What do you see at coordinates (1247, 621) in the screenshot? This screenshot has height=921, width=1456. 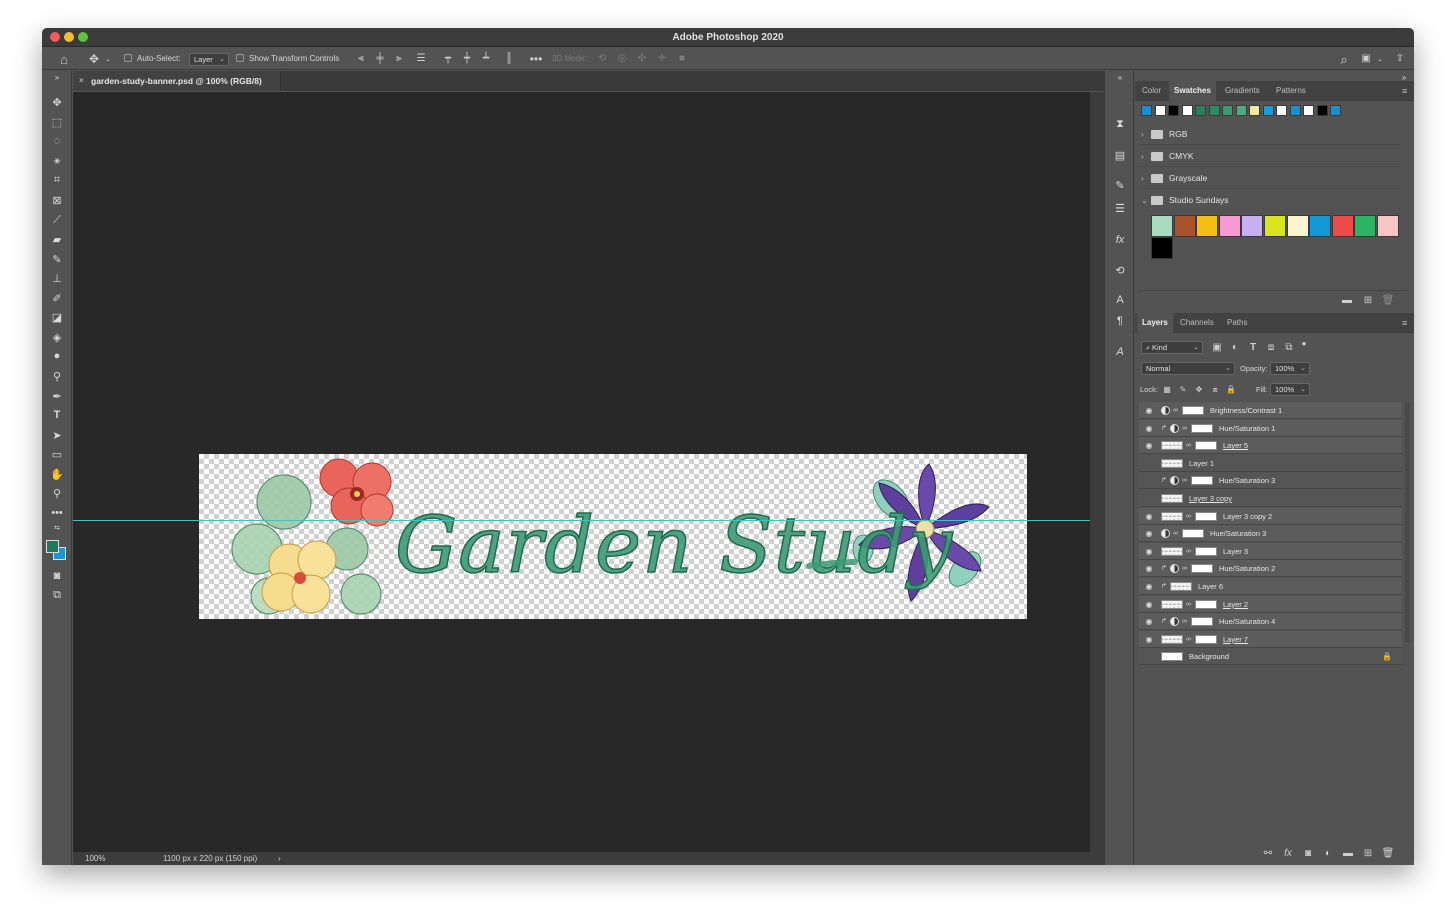 I see `layer-name: Hue/Saturation 4` at bounding box center [1247, 621].